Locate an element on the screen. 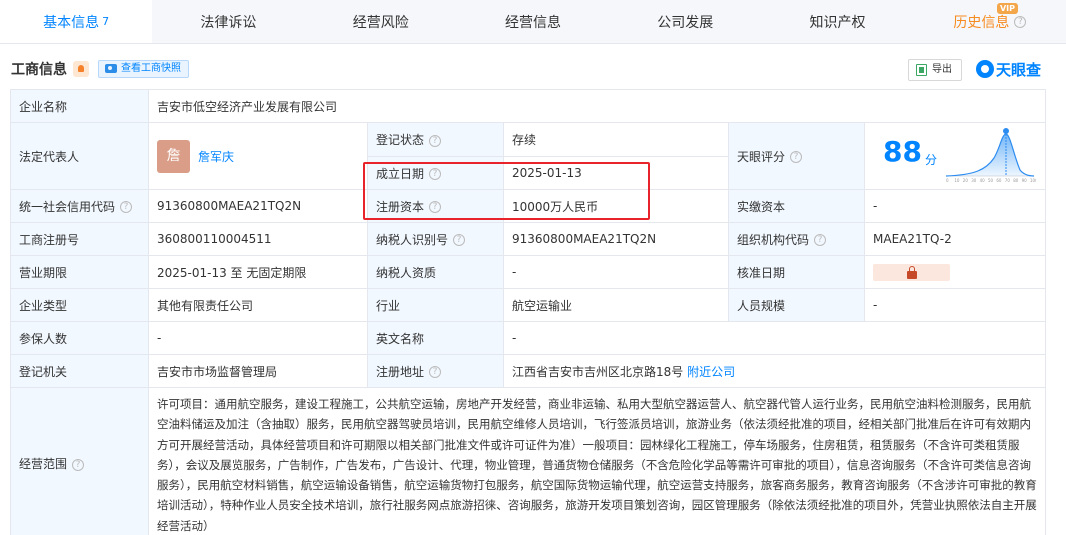 Image resolution: width=1066 pixels, height=535 pixels. tab-ip: 知识产权 is located at coordinates (837, 21).